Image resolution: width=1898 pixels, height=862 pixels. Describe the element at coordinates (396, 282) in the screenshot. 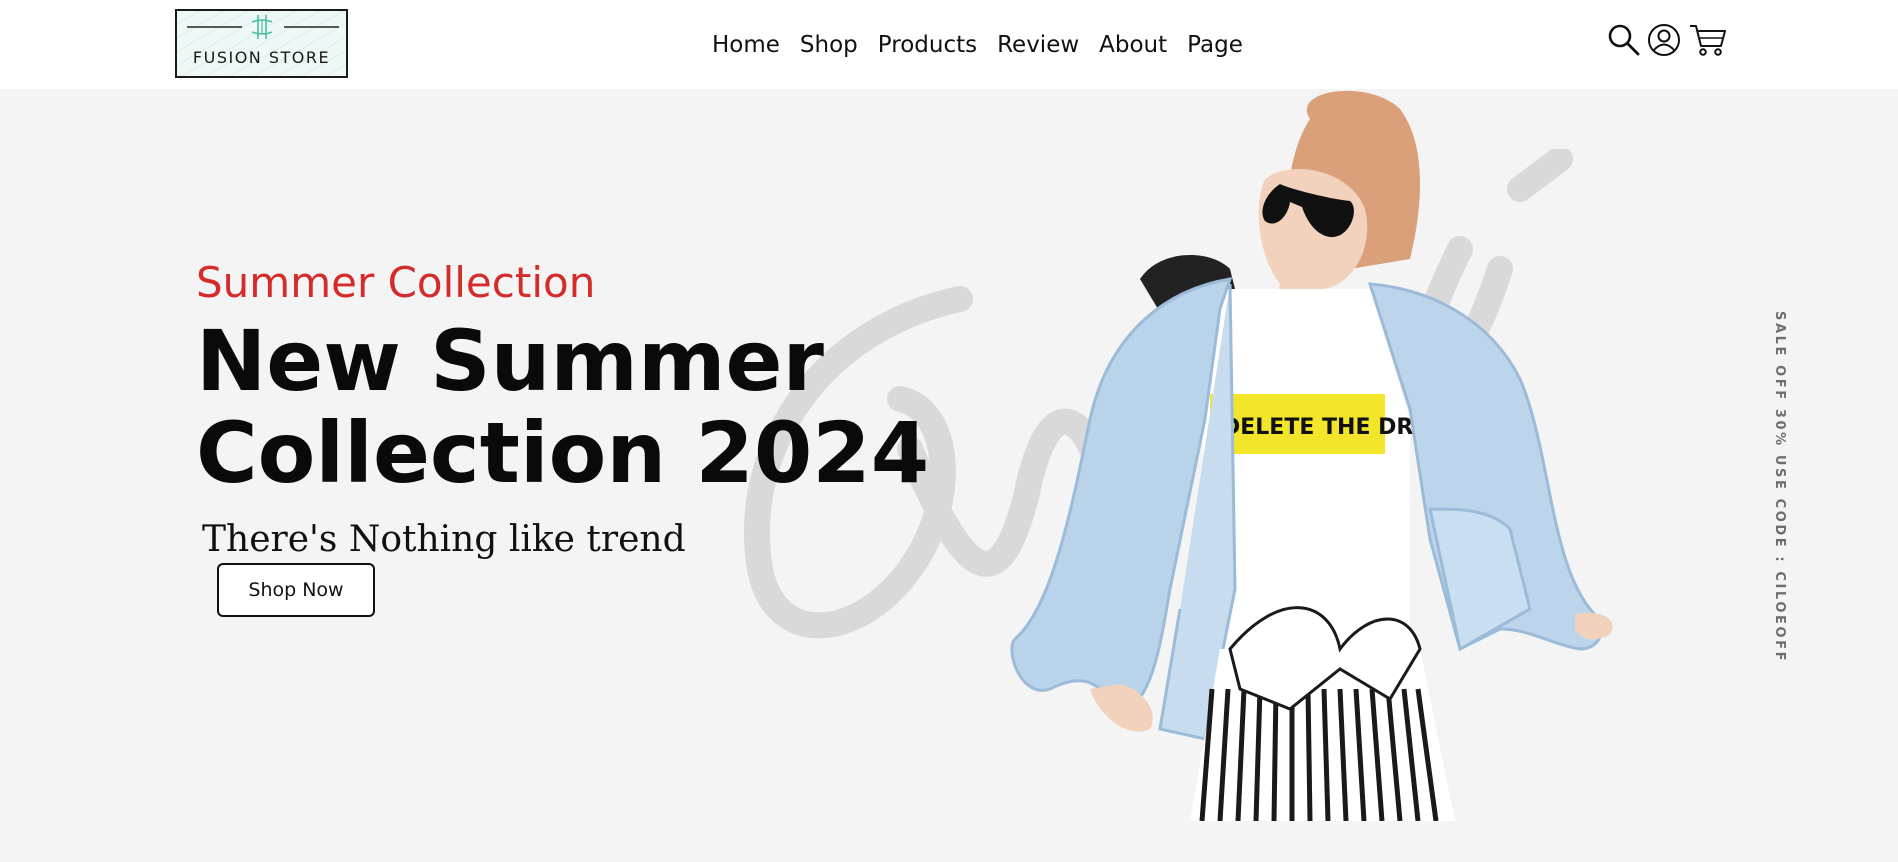

I see `hero-eyebrow: Summer Collection` at that location.